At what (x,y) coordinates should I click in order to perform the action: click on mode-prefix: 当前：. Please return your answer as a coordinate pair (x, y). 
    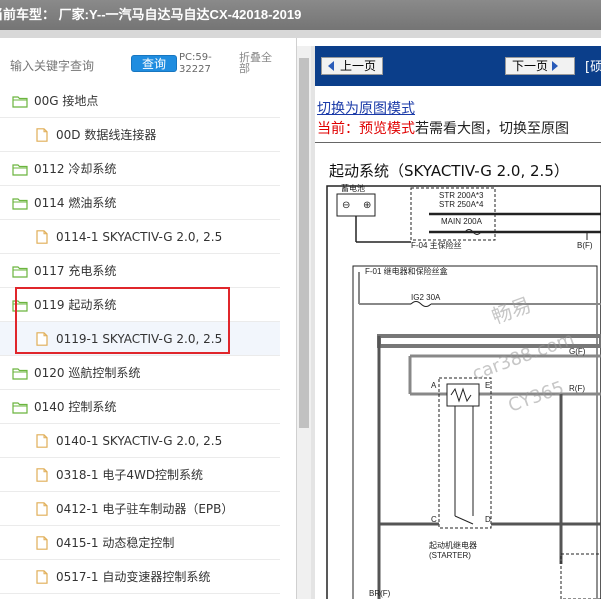
    Looking at the image, I should click on (338, 129).